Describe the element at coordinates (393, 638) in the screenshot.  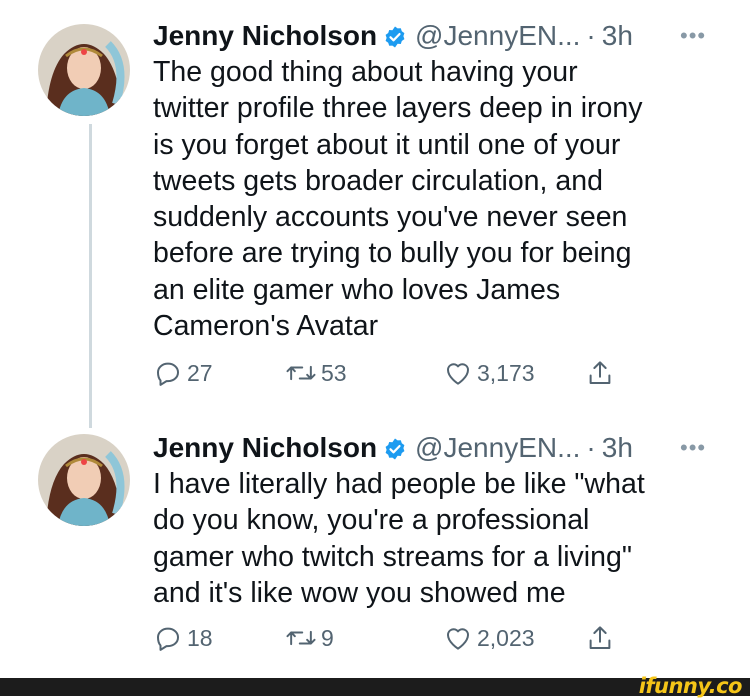
I see `tweet-actions: 18 9 2,023` at that location.